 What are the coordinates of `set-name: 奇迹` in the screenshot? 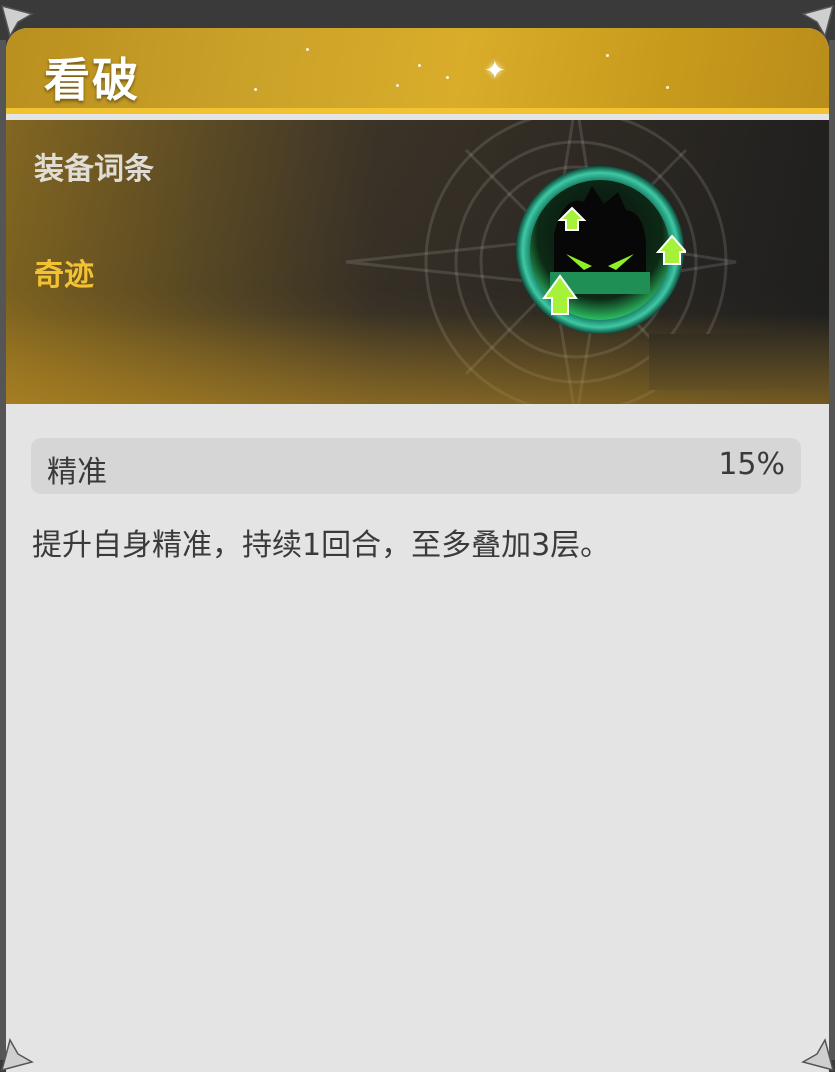 It's located at (64, 275).